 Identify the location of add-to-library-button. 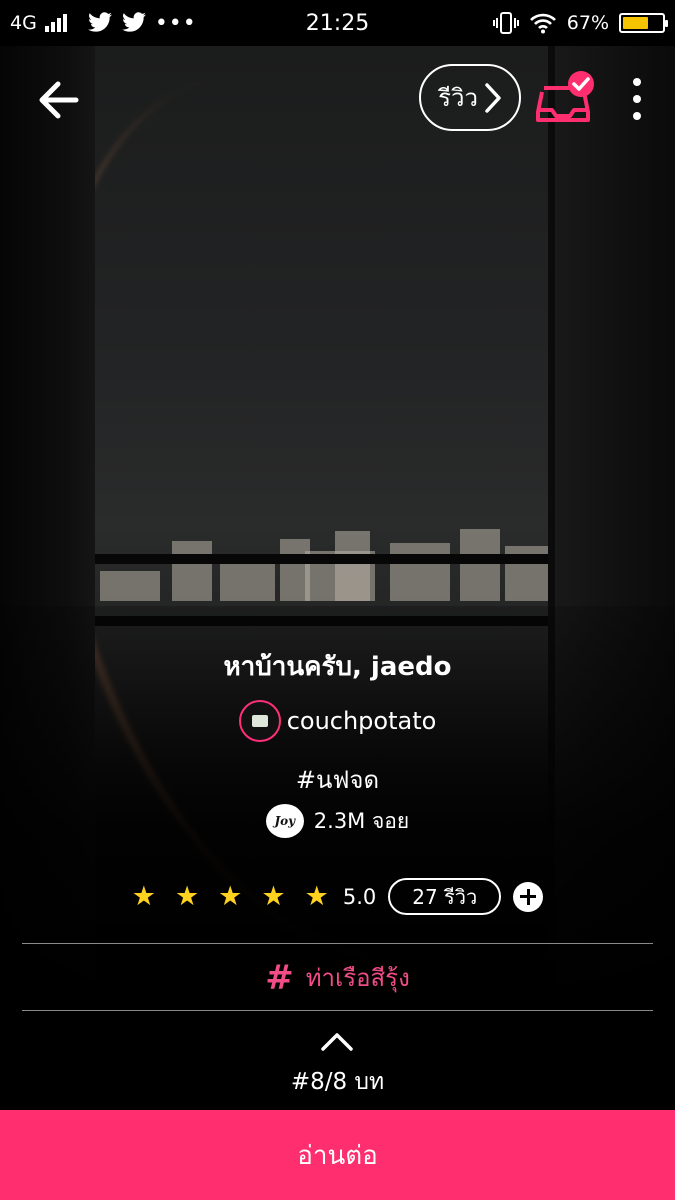
(567, 97).